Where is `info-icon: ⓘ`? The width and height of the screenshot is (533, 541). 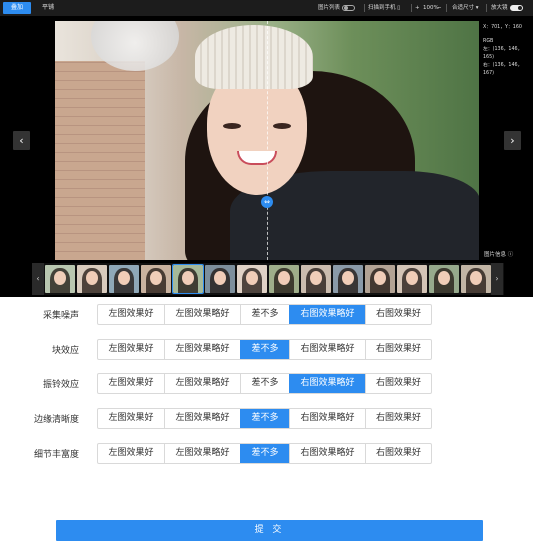
info-icon: ⓘ is located at coordinates (510, 255).